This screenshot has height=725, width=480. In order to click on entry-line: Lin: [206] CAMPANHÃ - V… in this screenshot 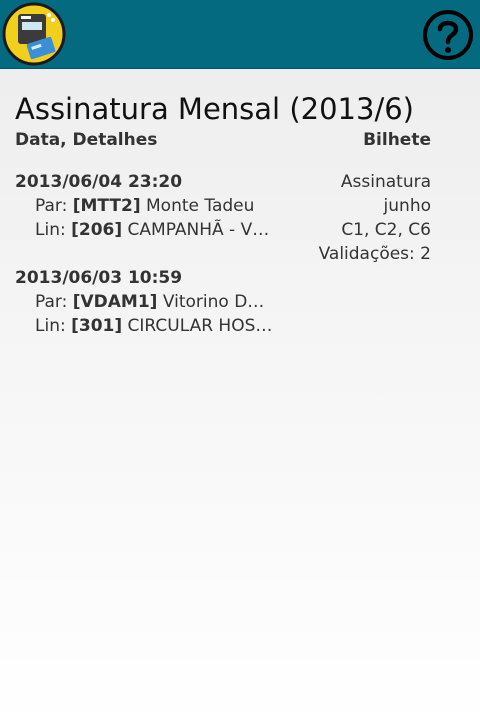, I will do `click(155, 230)`.